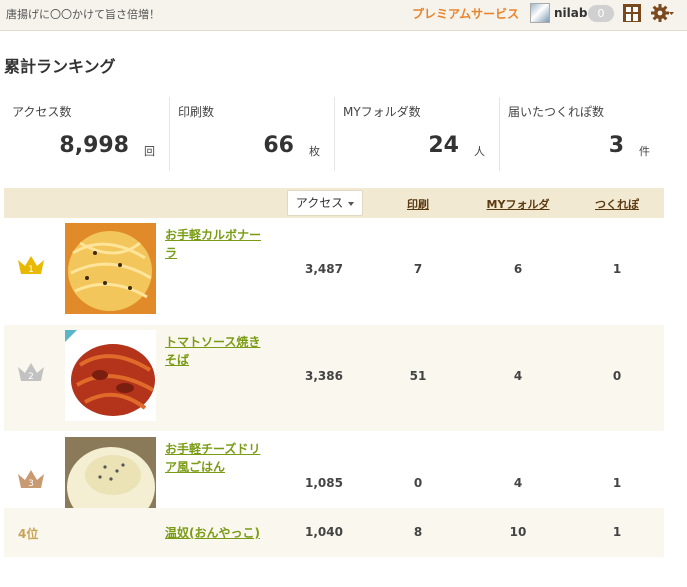 This screenshot has height=587, width=687. I want to click on access-count: 3,487, so click(324, 269).